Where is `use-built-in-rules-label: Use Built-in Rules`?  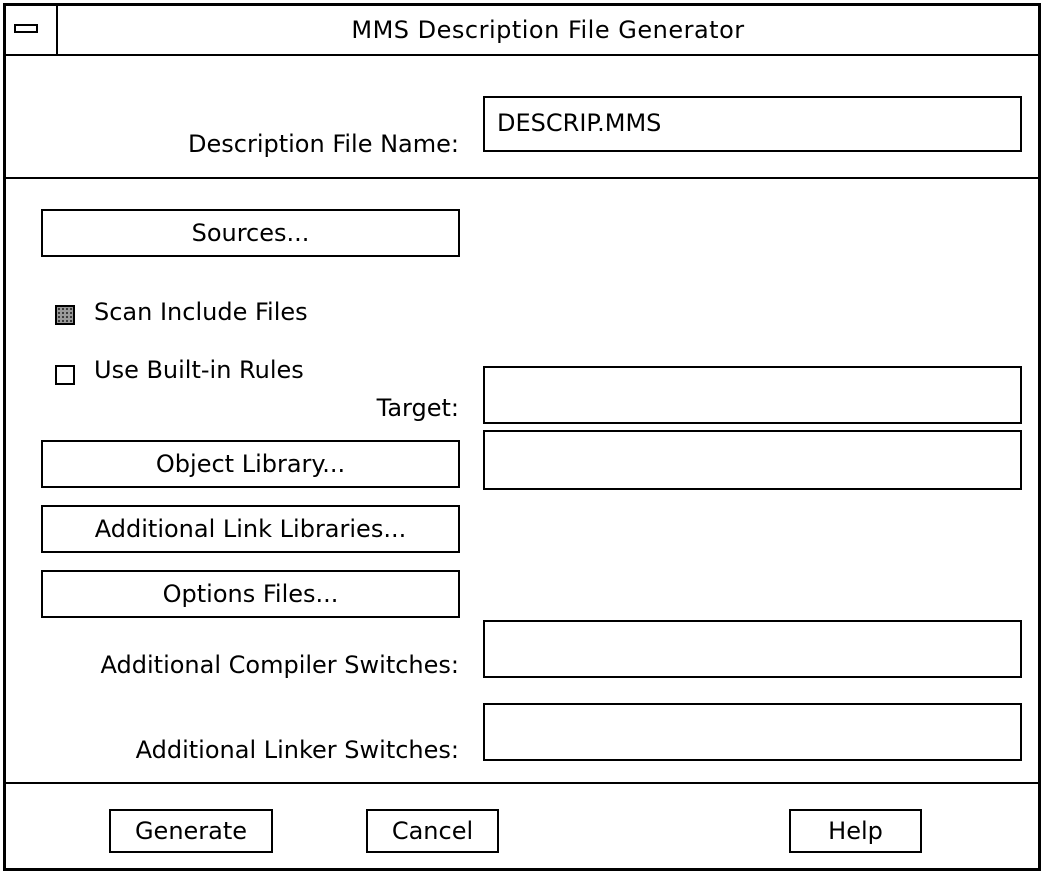
use-built-in-rules-label: Use Built-in Rules is located at coordinates (199, 370).